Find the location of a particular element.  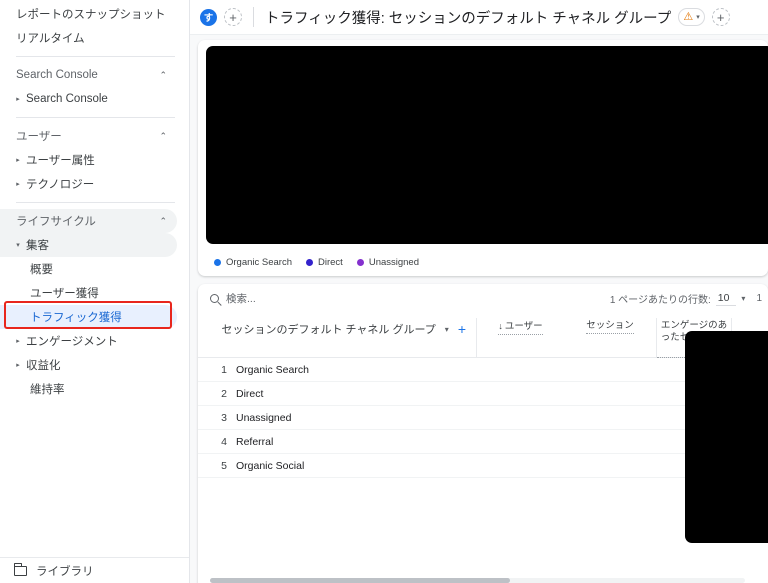

search-icon is located at coordinates (214, 298).